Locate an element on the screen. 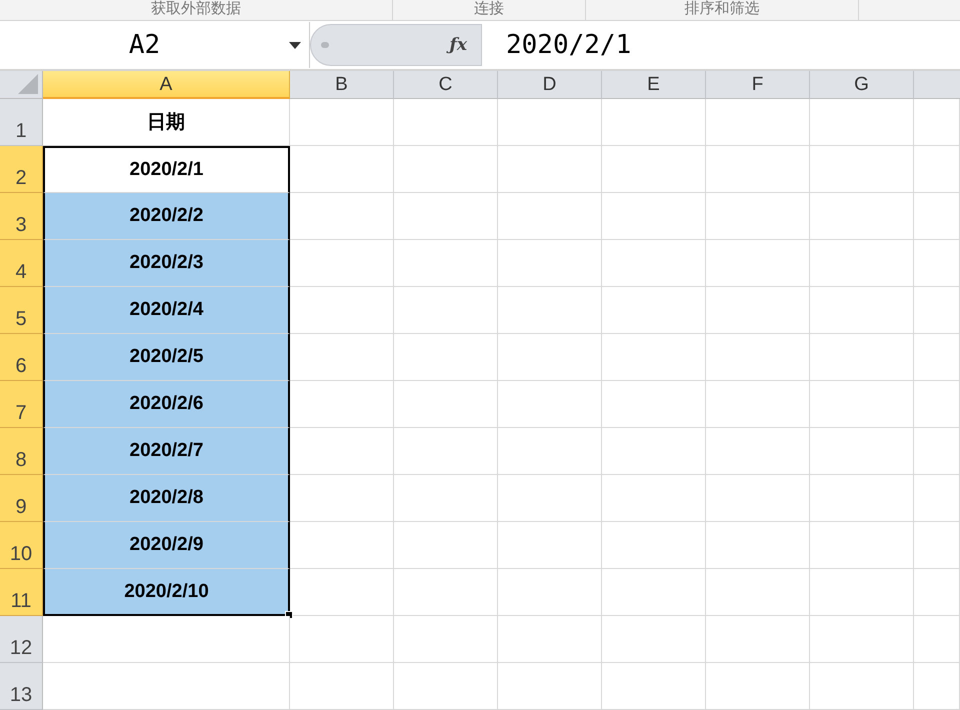 The width and height of the screenshot is (960, 710). table-cell: 2020/2/3 is located at coordinates (166, 263).